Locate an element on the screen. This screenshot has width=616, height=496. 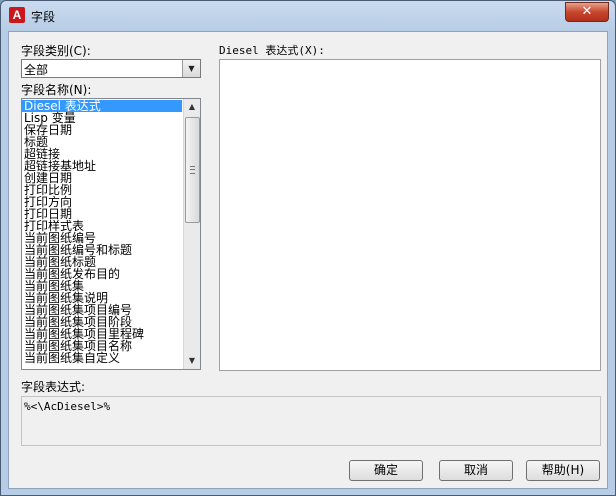
field-expression-value: %<\AcDiesel>% is located at coordinates (67, 406).